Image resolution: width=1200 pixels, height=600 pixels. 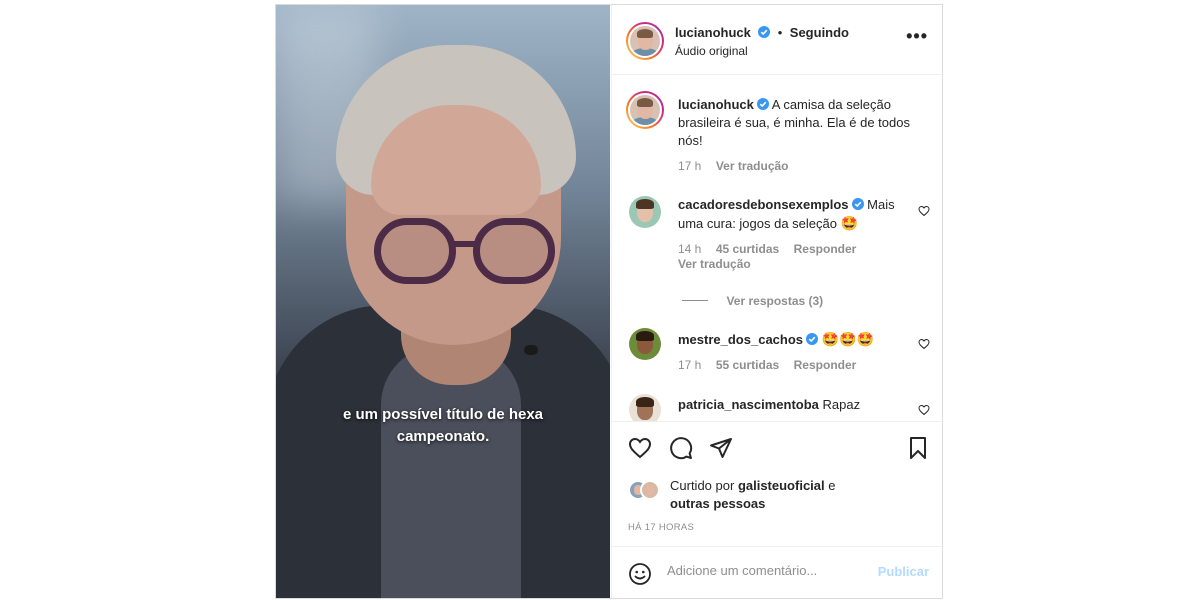 I want to click on comment-likes: 45 curtidas, so click(x=747, y=249).